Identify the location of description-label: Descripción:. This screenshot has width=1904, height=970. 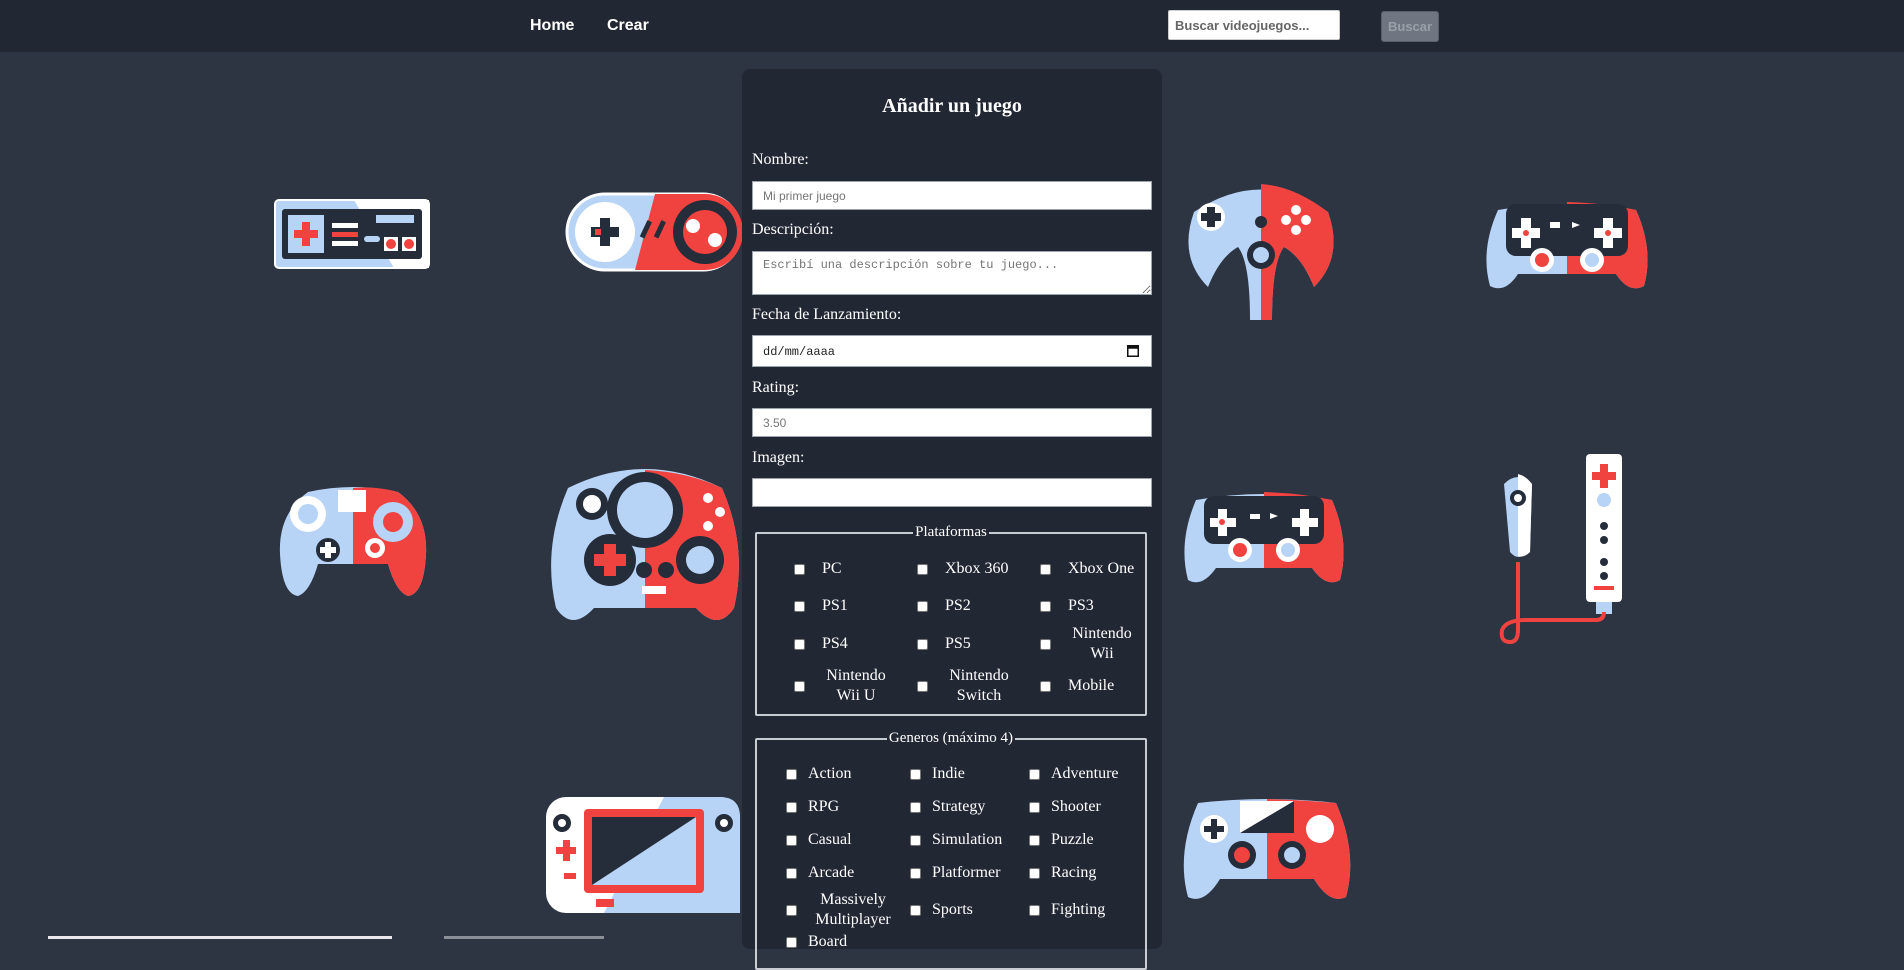
(793, 229).